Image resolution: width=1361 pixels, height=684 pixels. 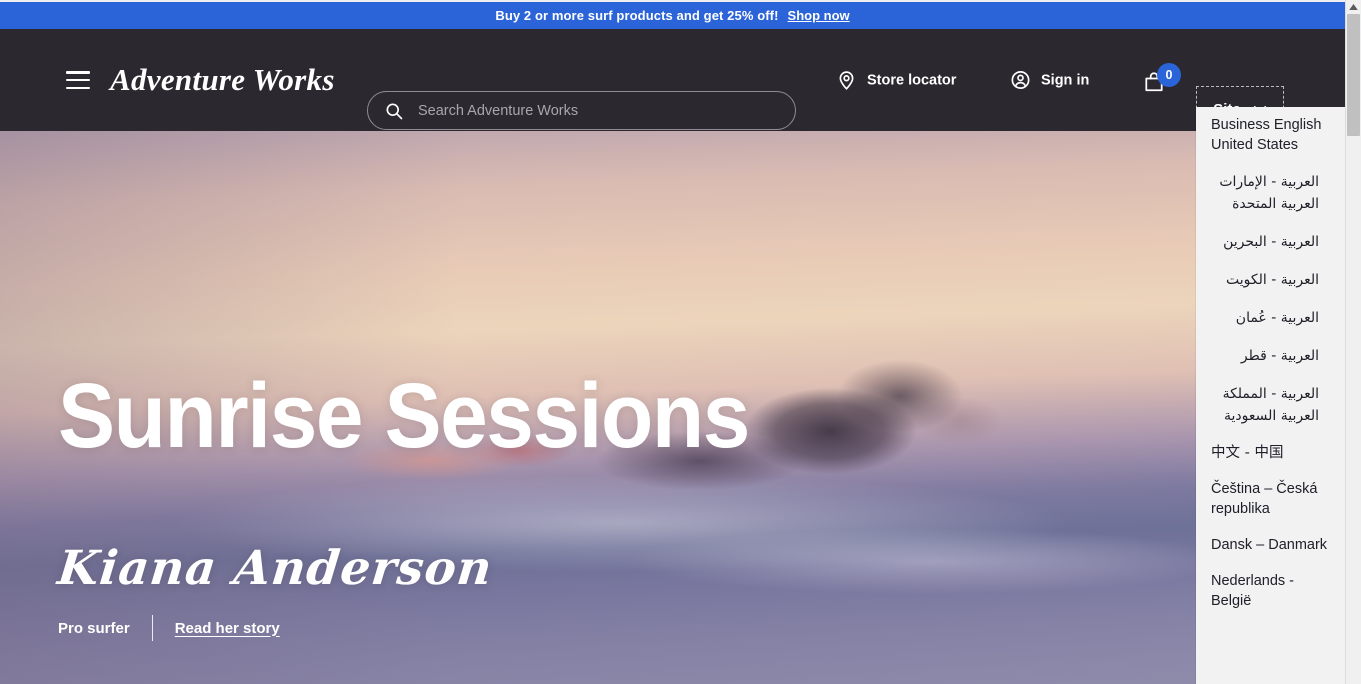 I want to click on site-option: Nederlands - België, so click(x=1270, y=591).